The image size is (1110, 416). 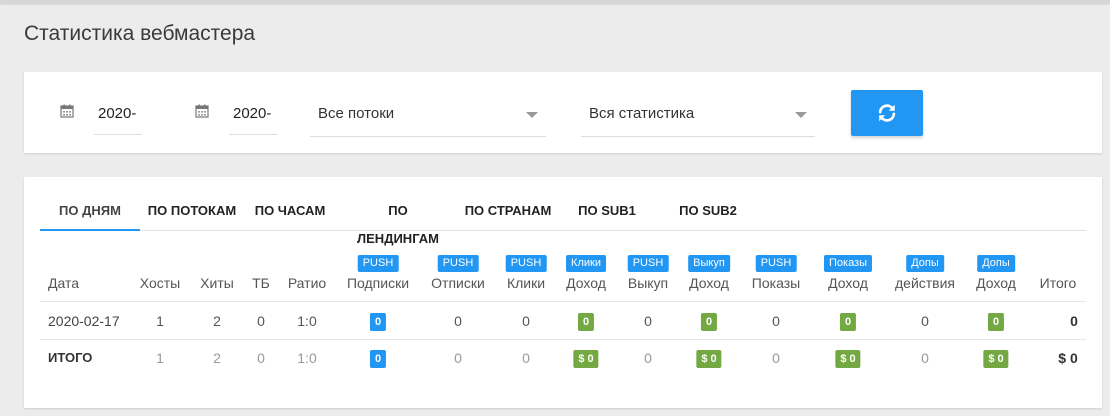 I want to click on cell-buyout-income-badge: $ 0, so click(x=709, y=359).